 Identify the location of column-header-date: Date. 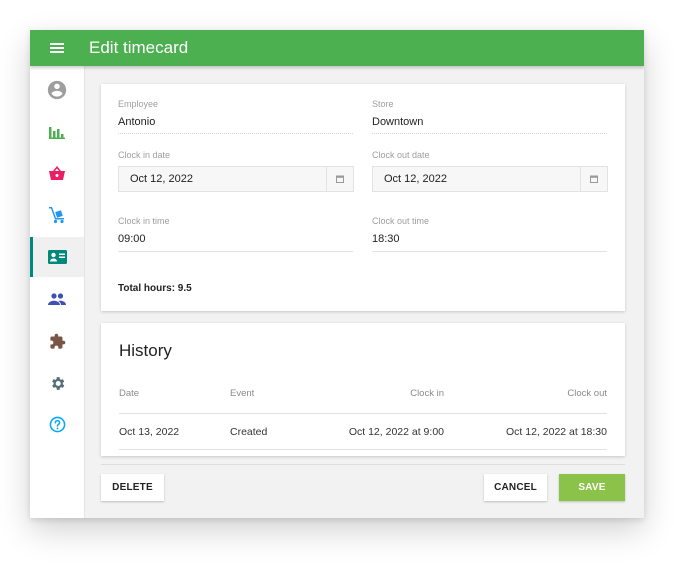
(129, 393).